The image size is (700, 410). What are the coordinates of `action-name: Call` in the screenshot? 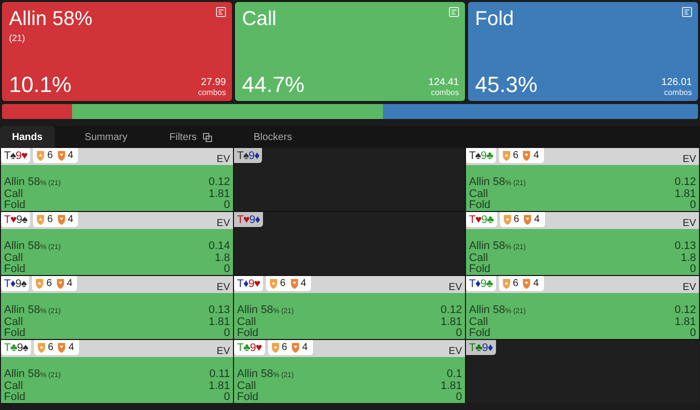 It's located at (259, 19).